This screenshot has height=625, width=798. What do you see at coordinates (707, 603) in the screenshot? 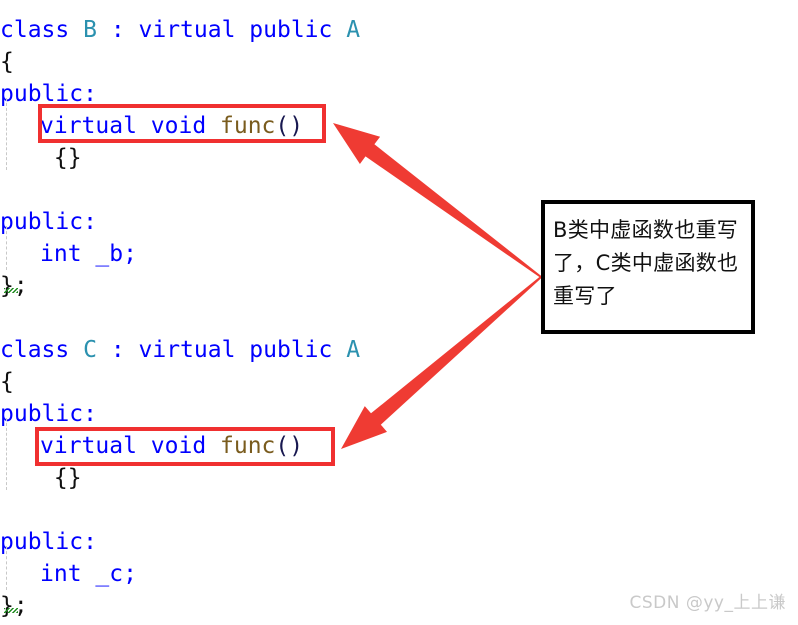
I see `csdn-watermark: CSDN @yy_上上谦` at bounding box center [707, 603].